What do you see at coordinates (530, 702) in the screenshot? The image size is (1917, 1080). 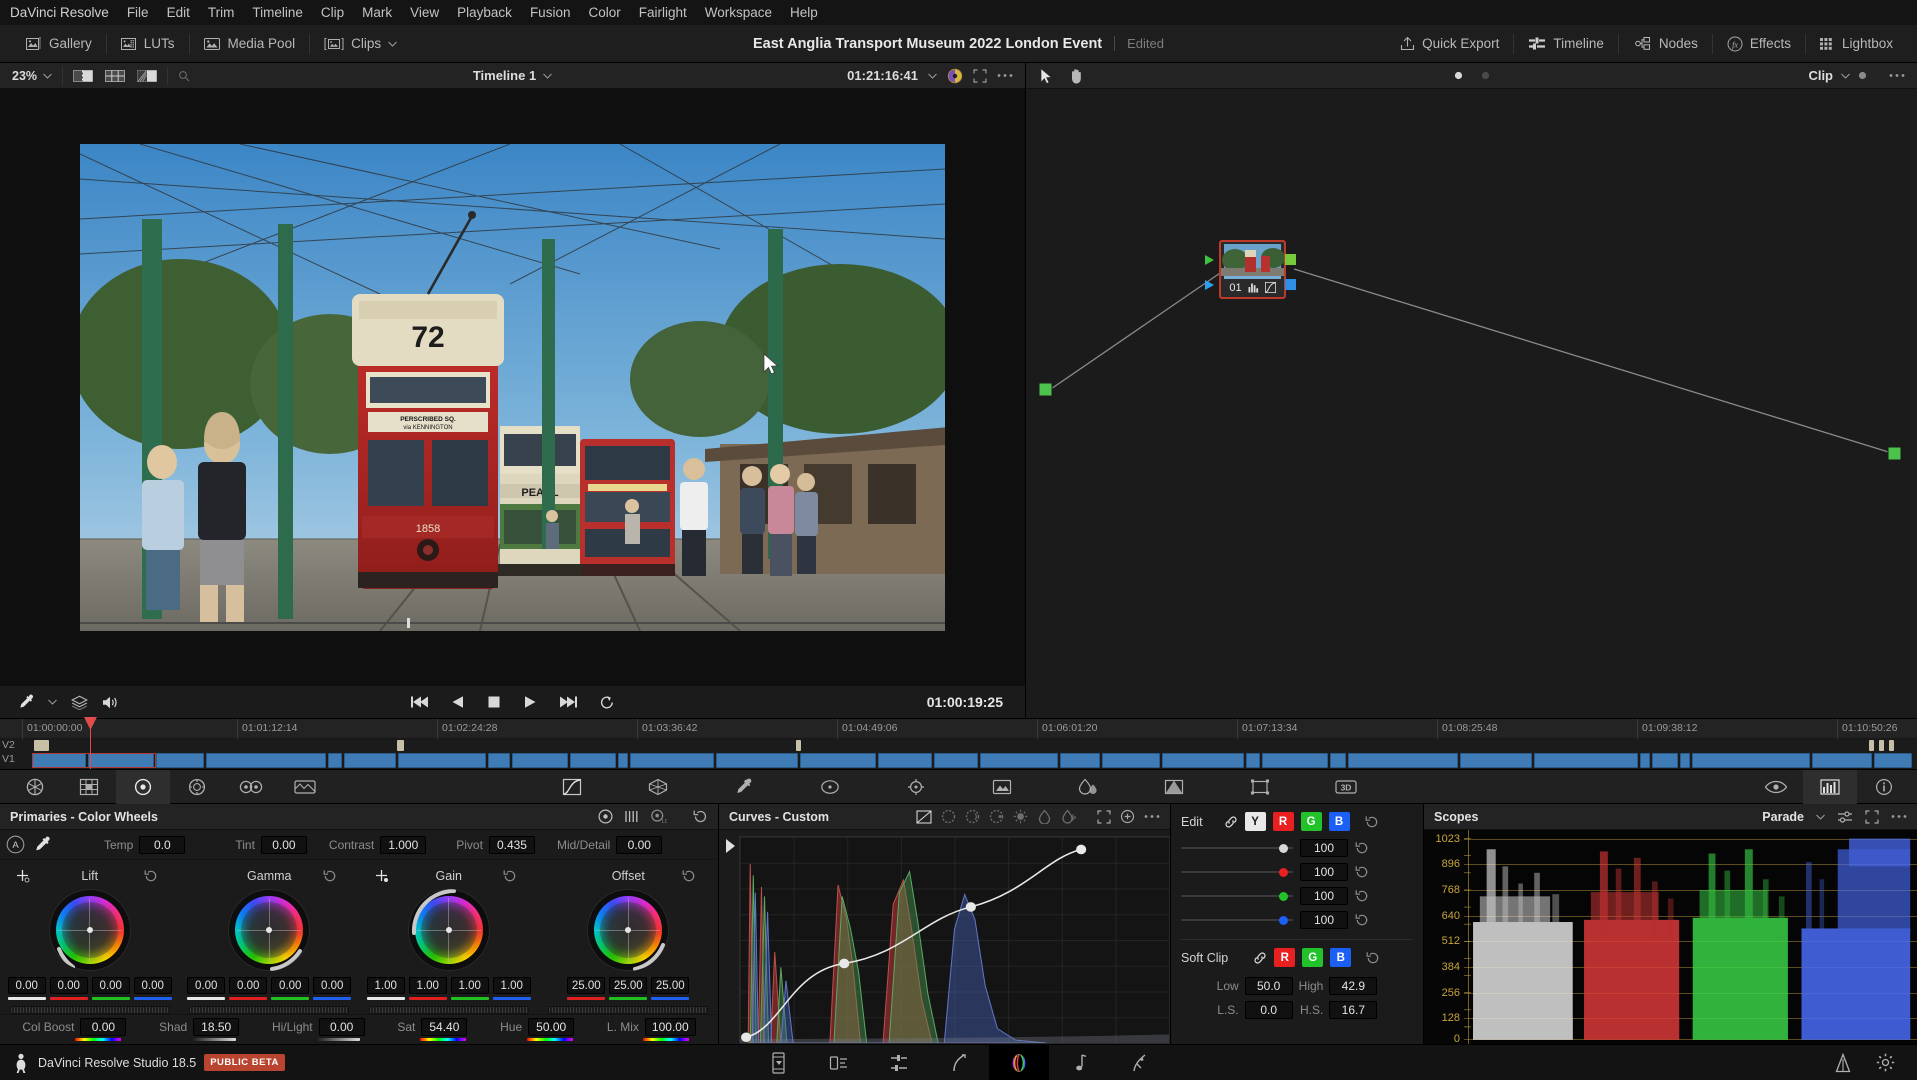 I see `play-forward-button` at bounding box center [530, 702].